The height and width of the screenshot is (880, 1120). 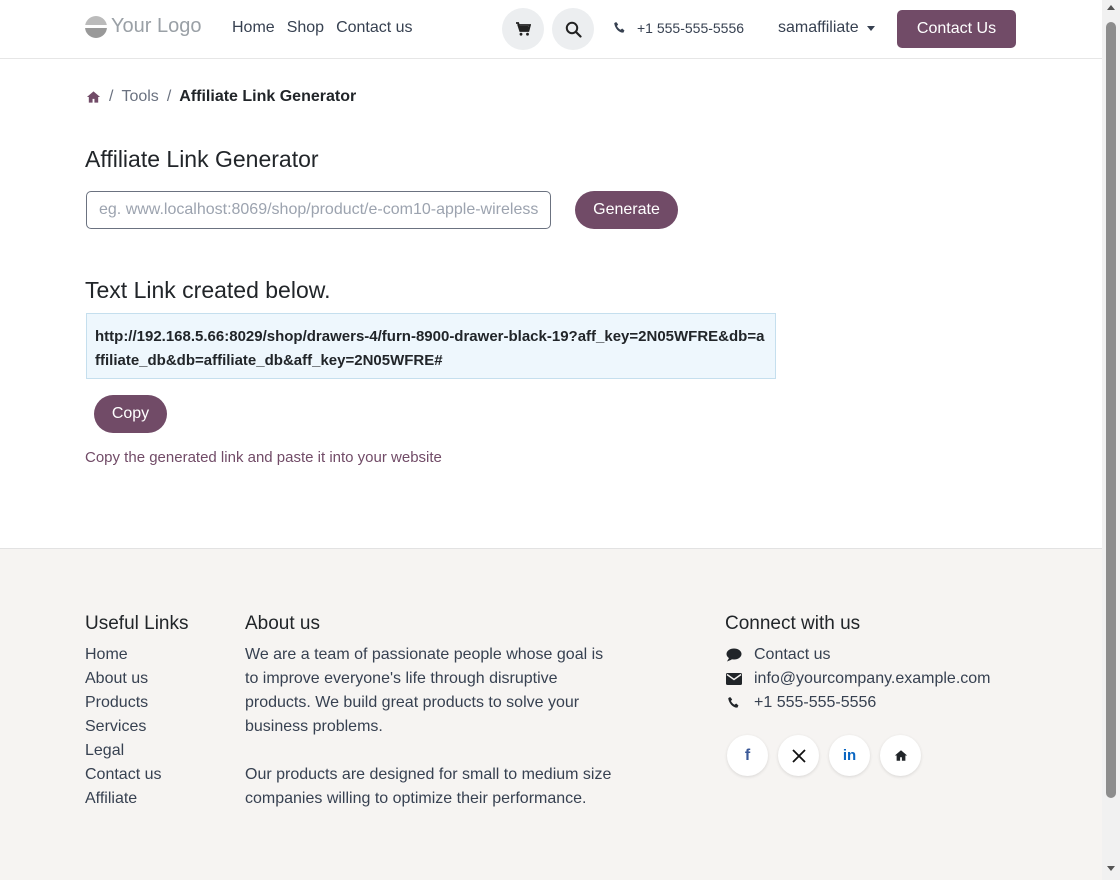 What do you see at coordinates (858, 655) in the screenshot?
I see `connect-contact: Contact us` at bounding box center [858, 655].